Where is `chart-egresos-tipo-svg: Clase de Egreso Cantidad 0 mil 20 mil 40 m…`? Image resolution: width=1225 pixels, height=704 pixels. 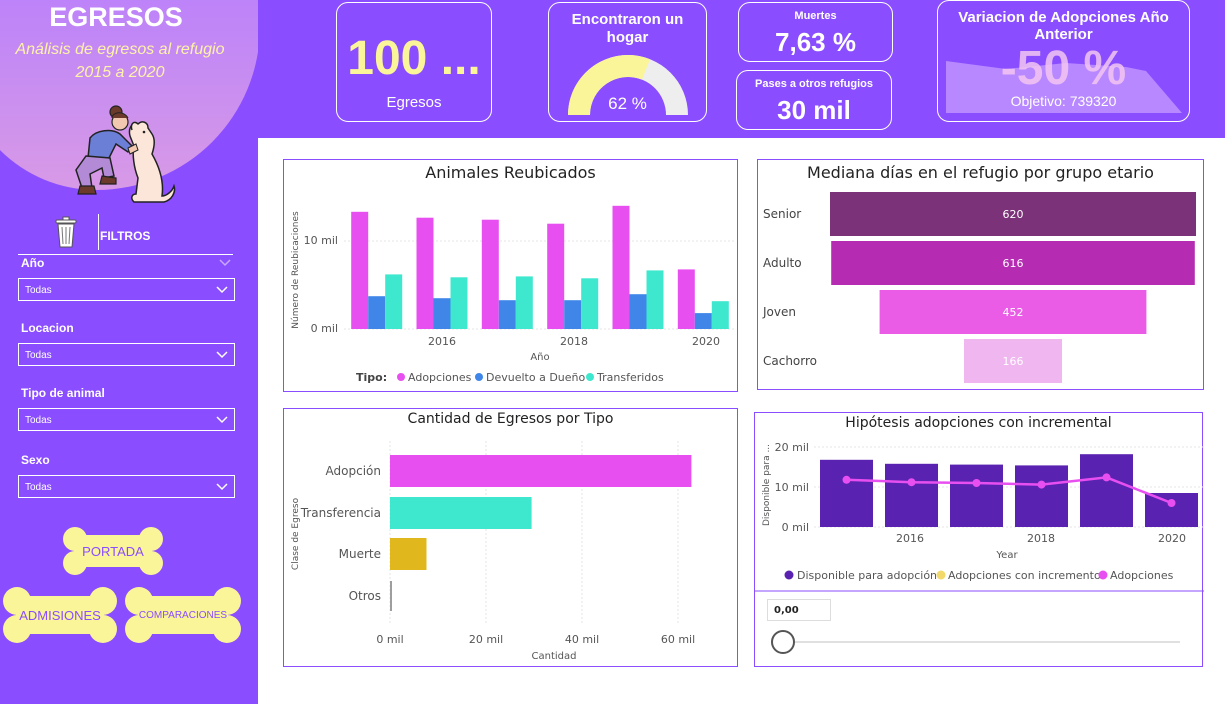
chart-egresos-tipo-svg: Clase de Egreso Cantidad 0 mil 20 mil 40 m… is located at coordinates (493, 551).